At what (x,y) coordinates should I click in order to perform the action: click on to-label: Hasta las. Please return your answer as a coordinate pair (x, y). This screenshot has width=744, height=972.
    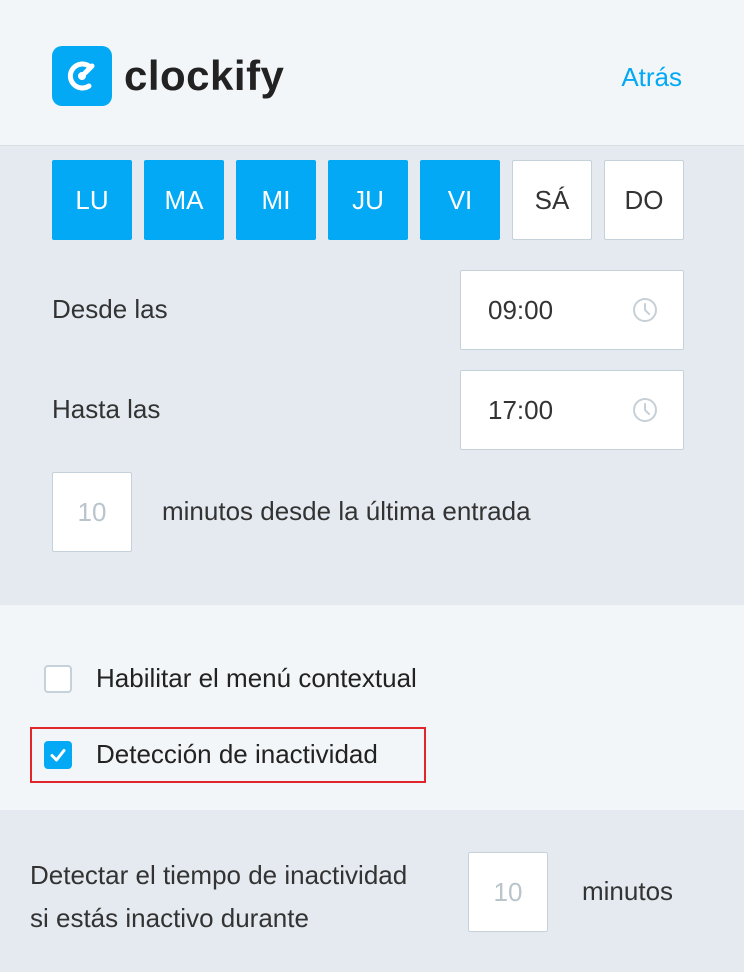
    Looking at the image, I should click on (106, 409).